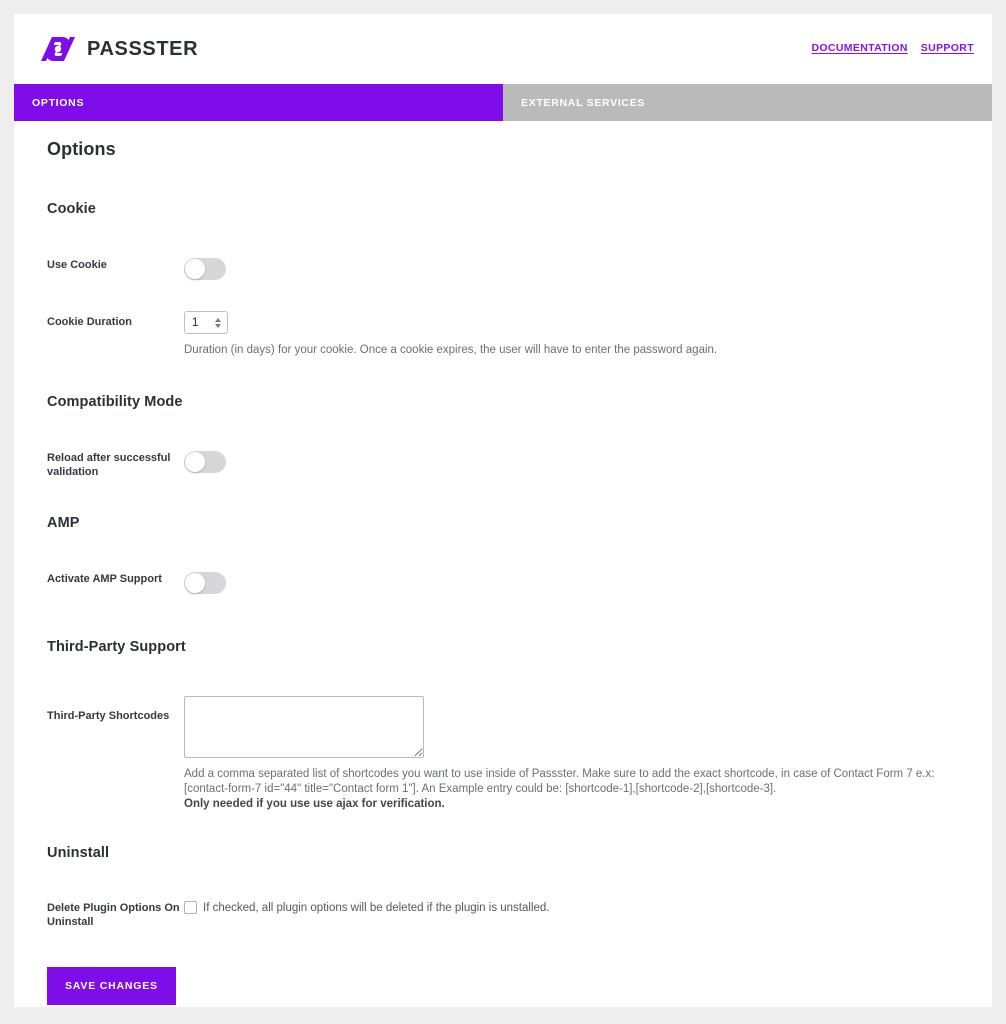  Describe the element at coordinates (115, 402) in the screenshot. I see `section-title-compatibility: Compatibility Mode` at that location.